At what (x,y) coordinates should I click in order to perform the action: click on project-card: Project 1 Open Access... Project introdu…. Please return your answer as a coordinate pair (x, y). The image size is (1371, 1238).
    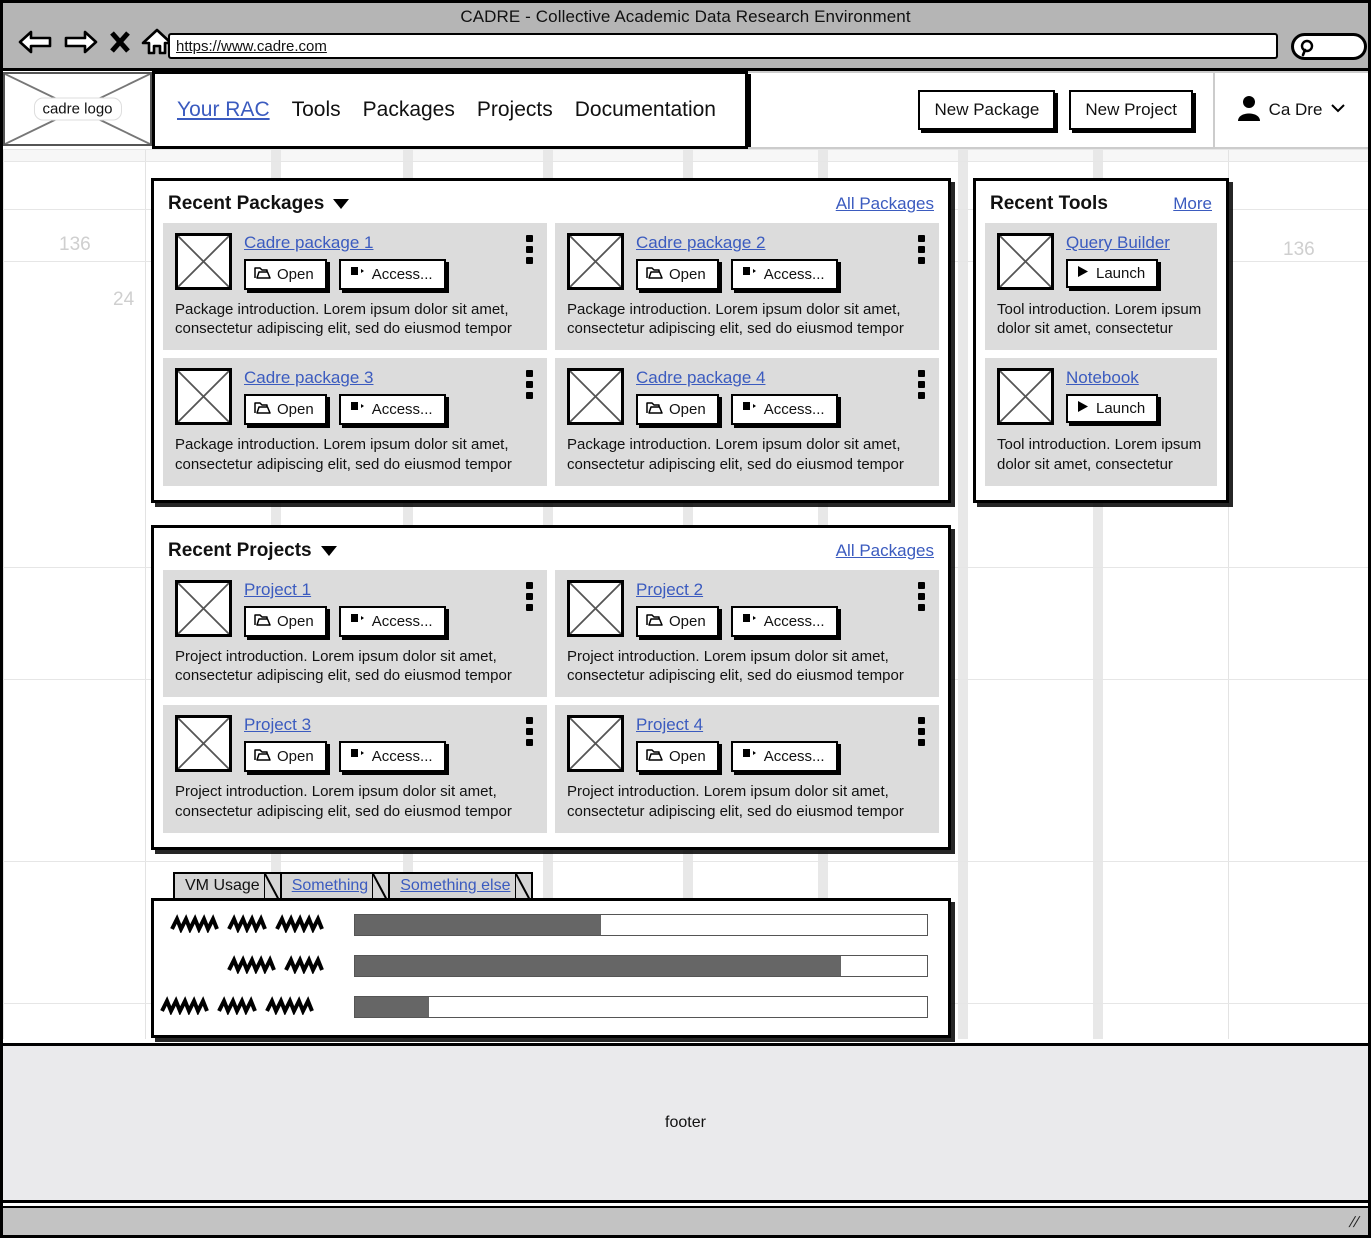
    Looking at the image, I should click on (355, 634).